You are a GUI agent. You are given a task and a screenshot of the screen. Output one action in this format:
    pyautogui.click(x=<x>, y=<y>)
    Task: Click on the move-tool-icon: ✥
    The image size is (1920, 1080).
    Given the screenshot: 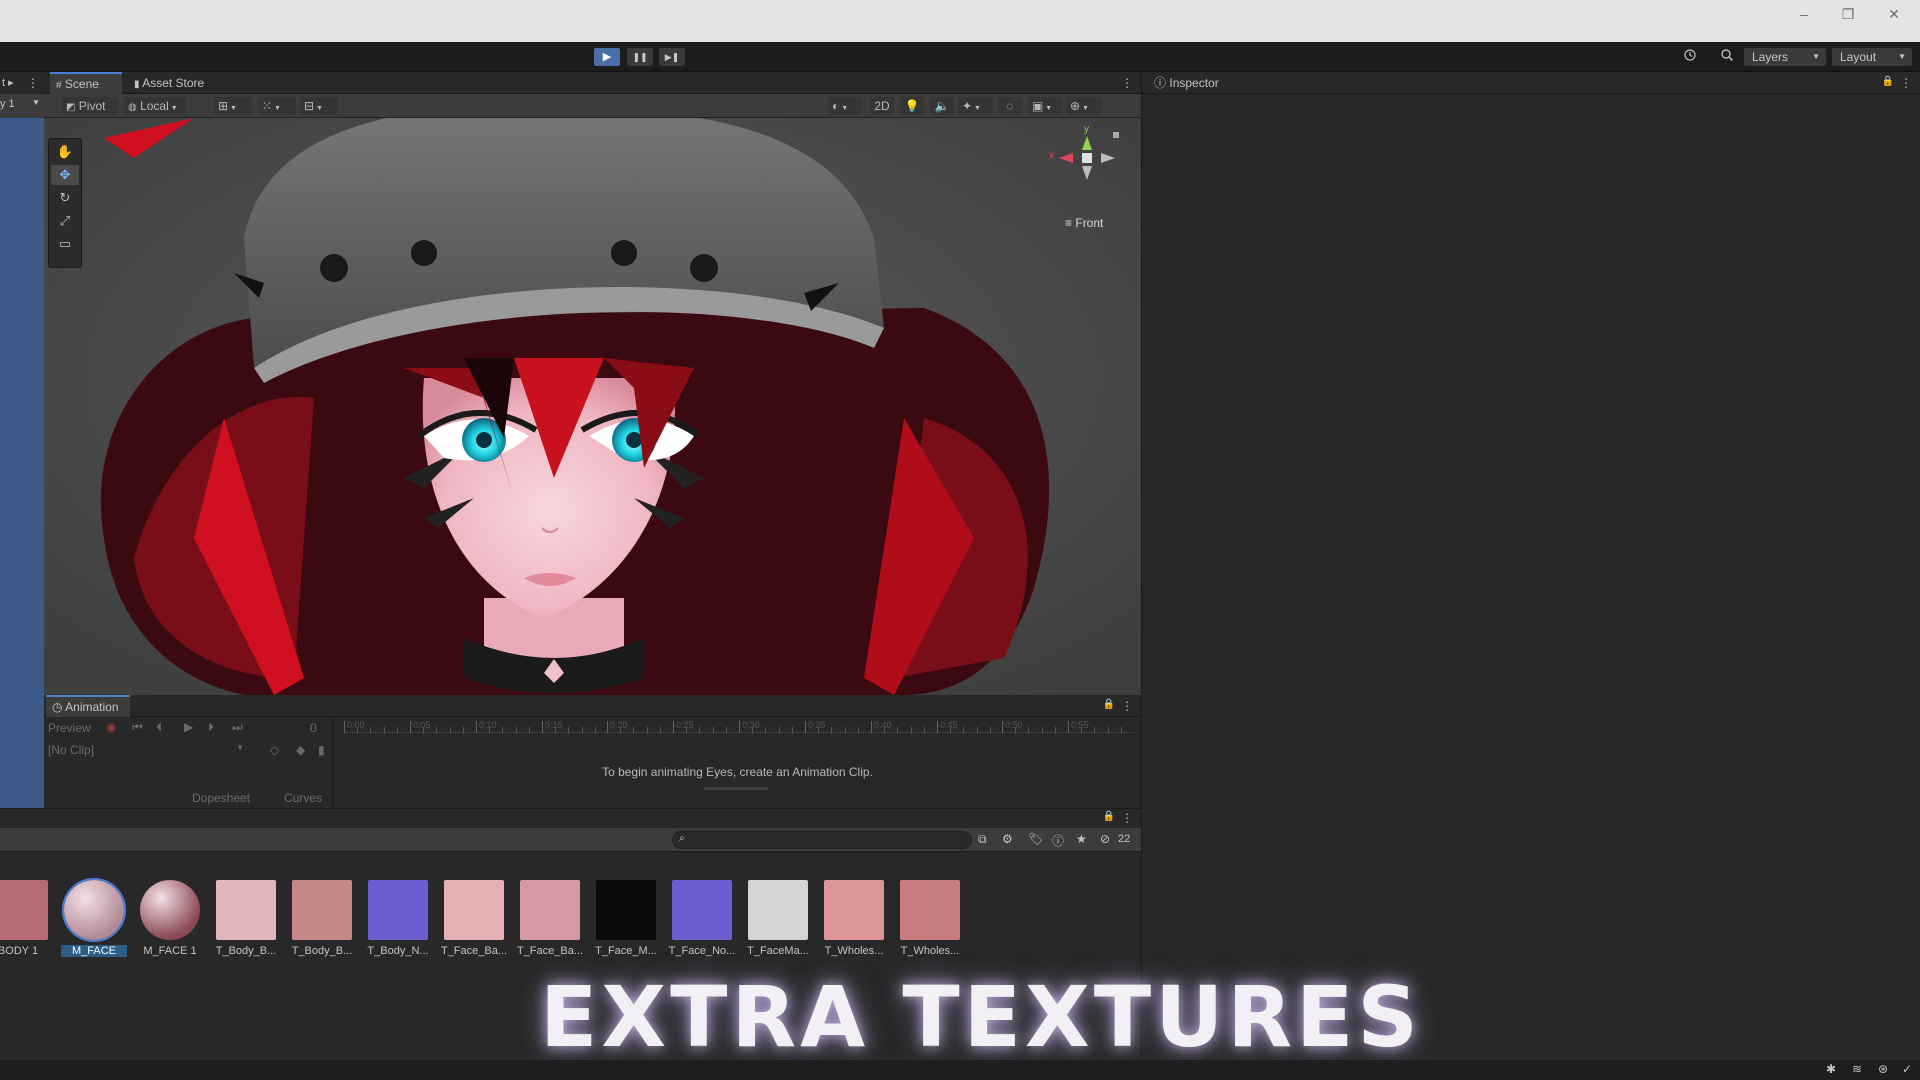 What is the action you would take?
    pyautogui.click(x=65, y=175)
    